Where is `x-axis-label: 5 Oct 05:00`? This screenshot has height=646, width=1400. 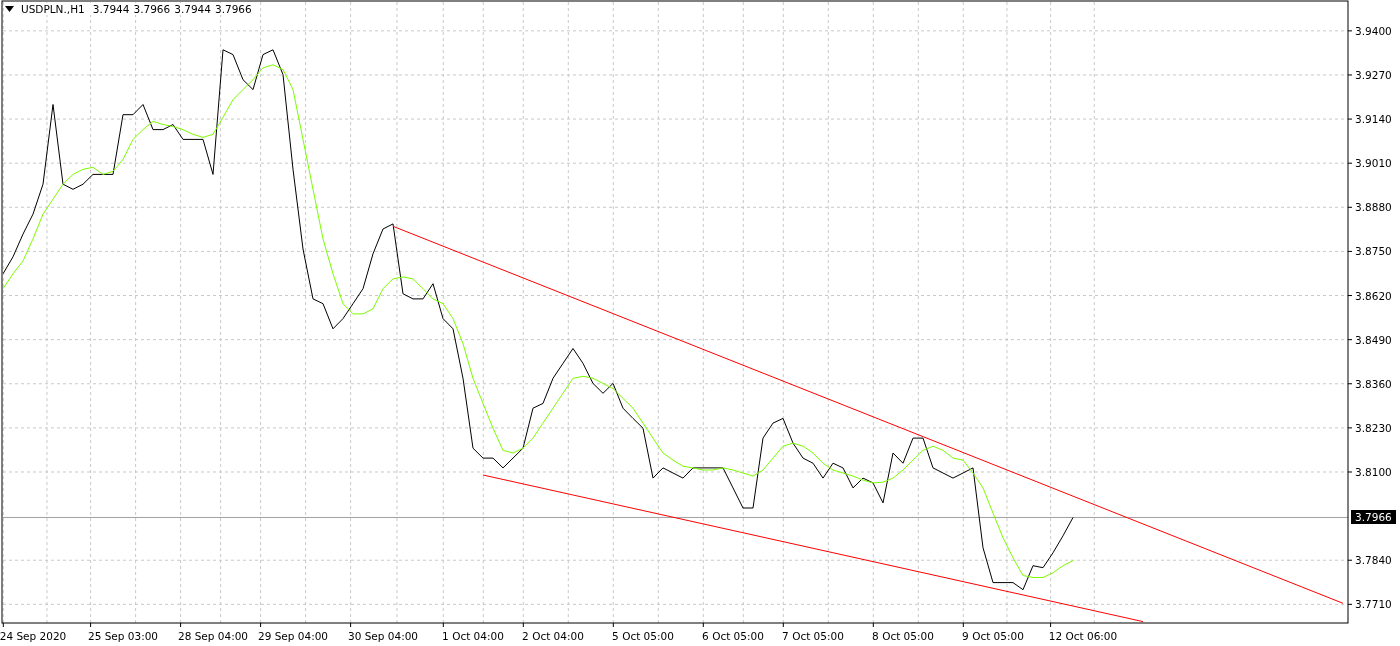 x-axis-label: 5 Oct 05:00 is located at coordinates (643, 636).